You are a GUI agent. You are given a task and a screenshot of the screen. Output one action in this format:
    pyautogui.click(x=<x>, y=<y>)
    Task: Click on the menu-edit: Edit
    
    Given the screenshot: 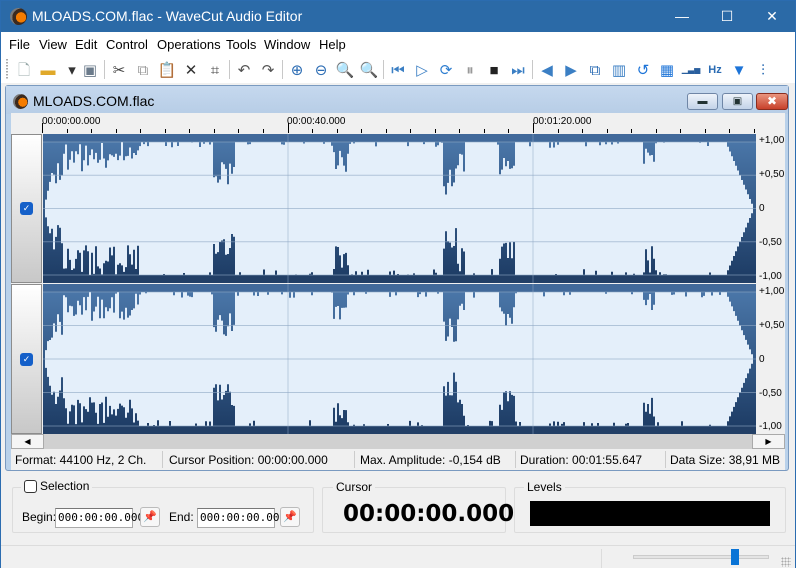 What is the action you would take?
    pyautogui.click(x=86, y=44)
    